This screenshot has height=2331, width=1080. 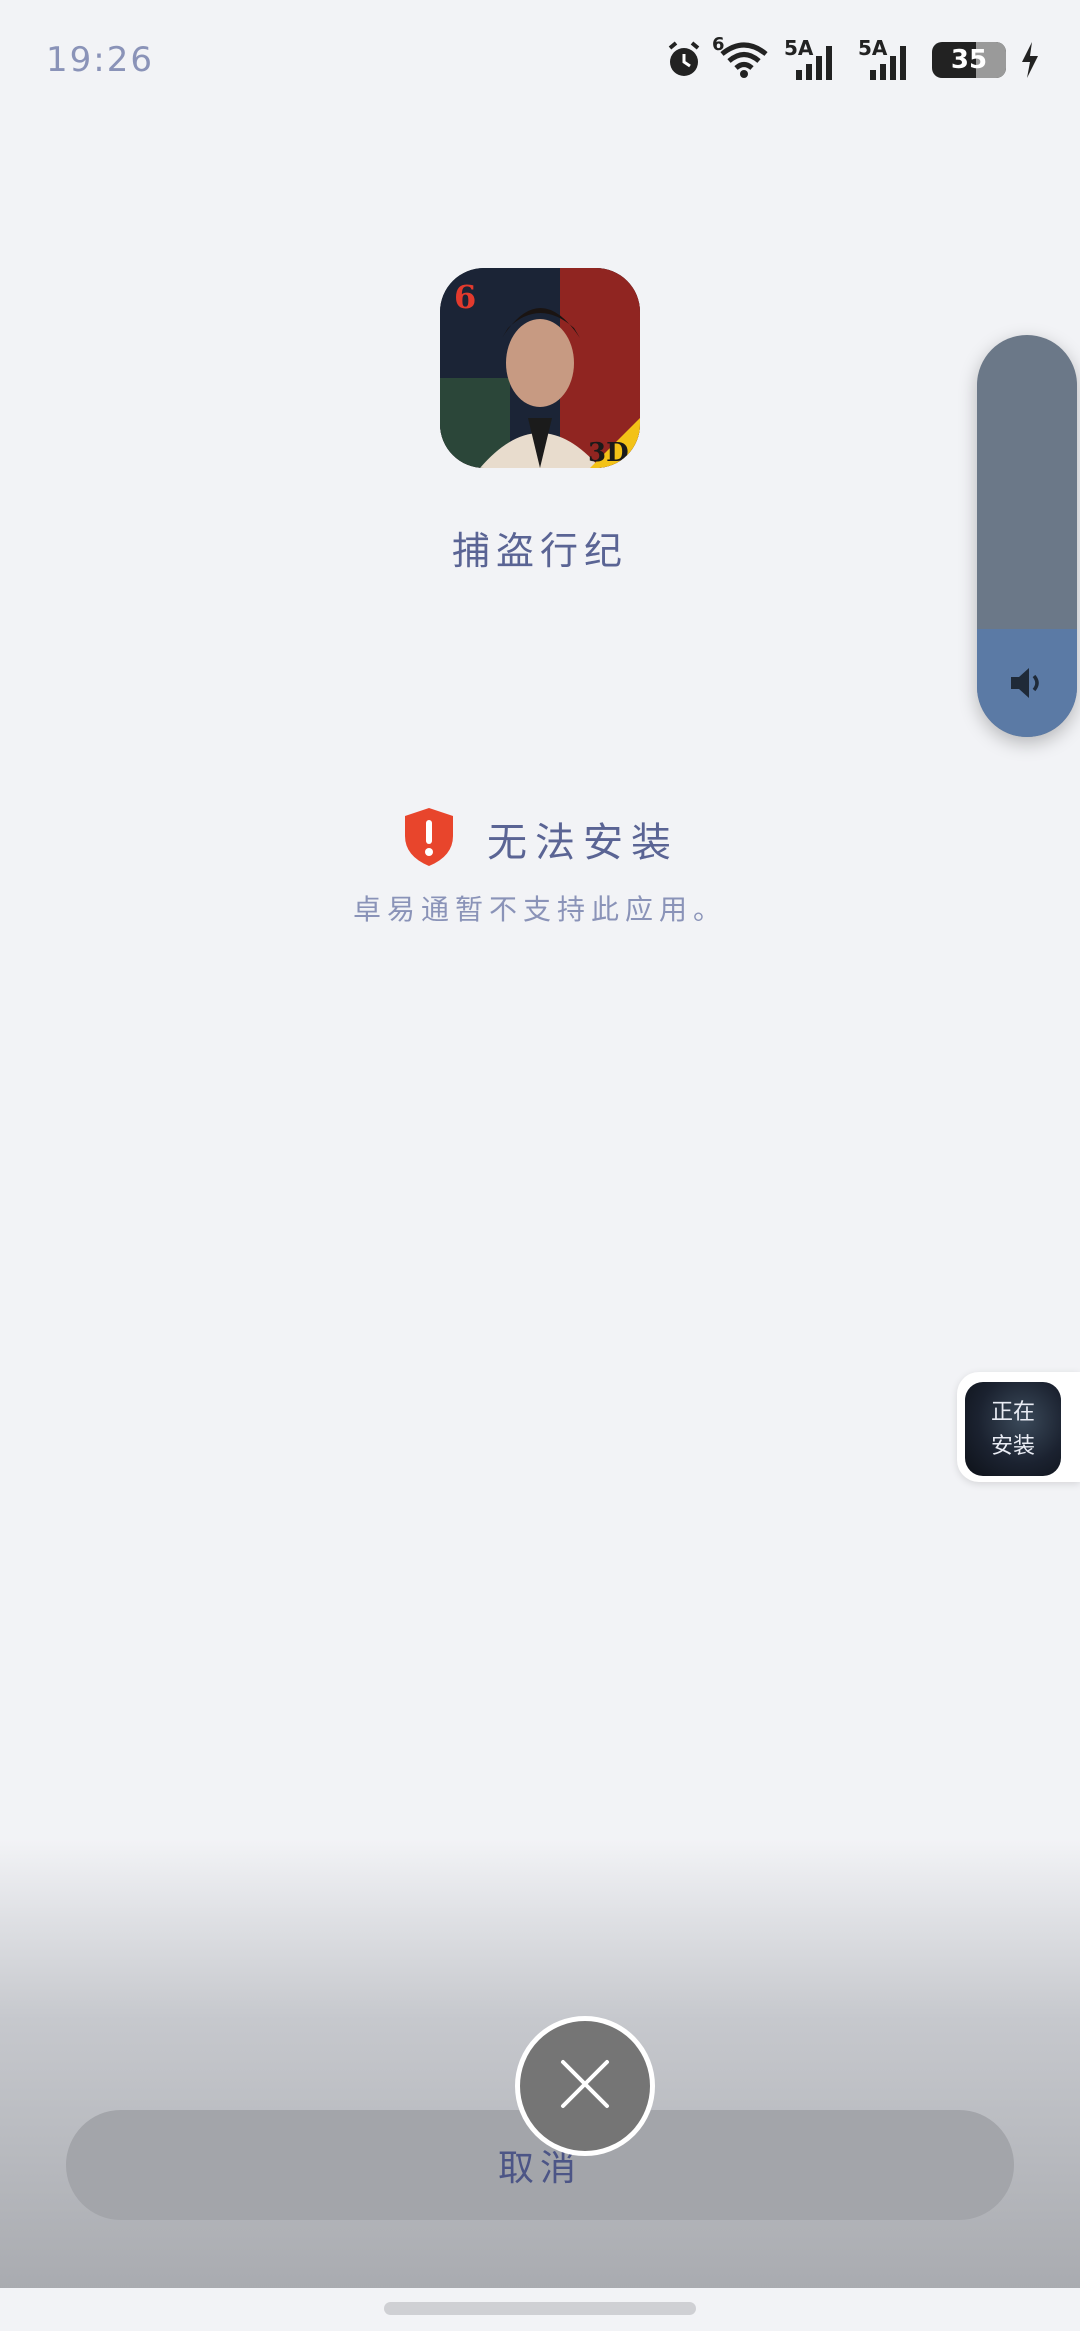 I want to click on close-icon, so click(x=585, y=2086).